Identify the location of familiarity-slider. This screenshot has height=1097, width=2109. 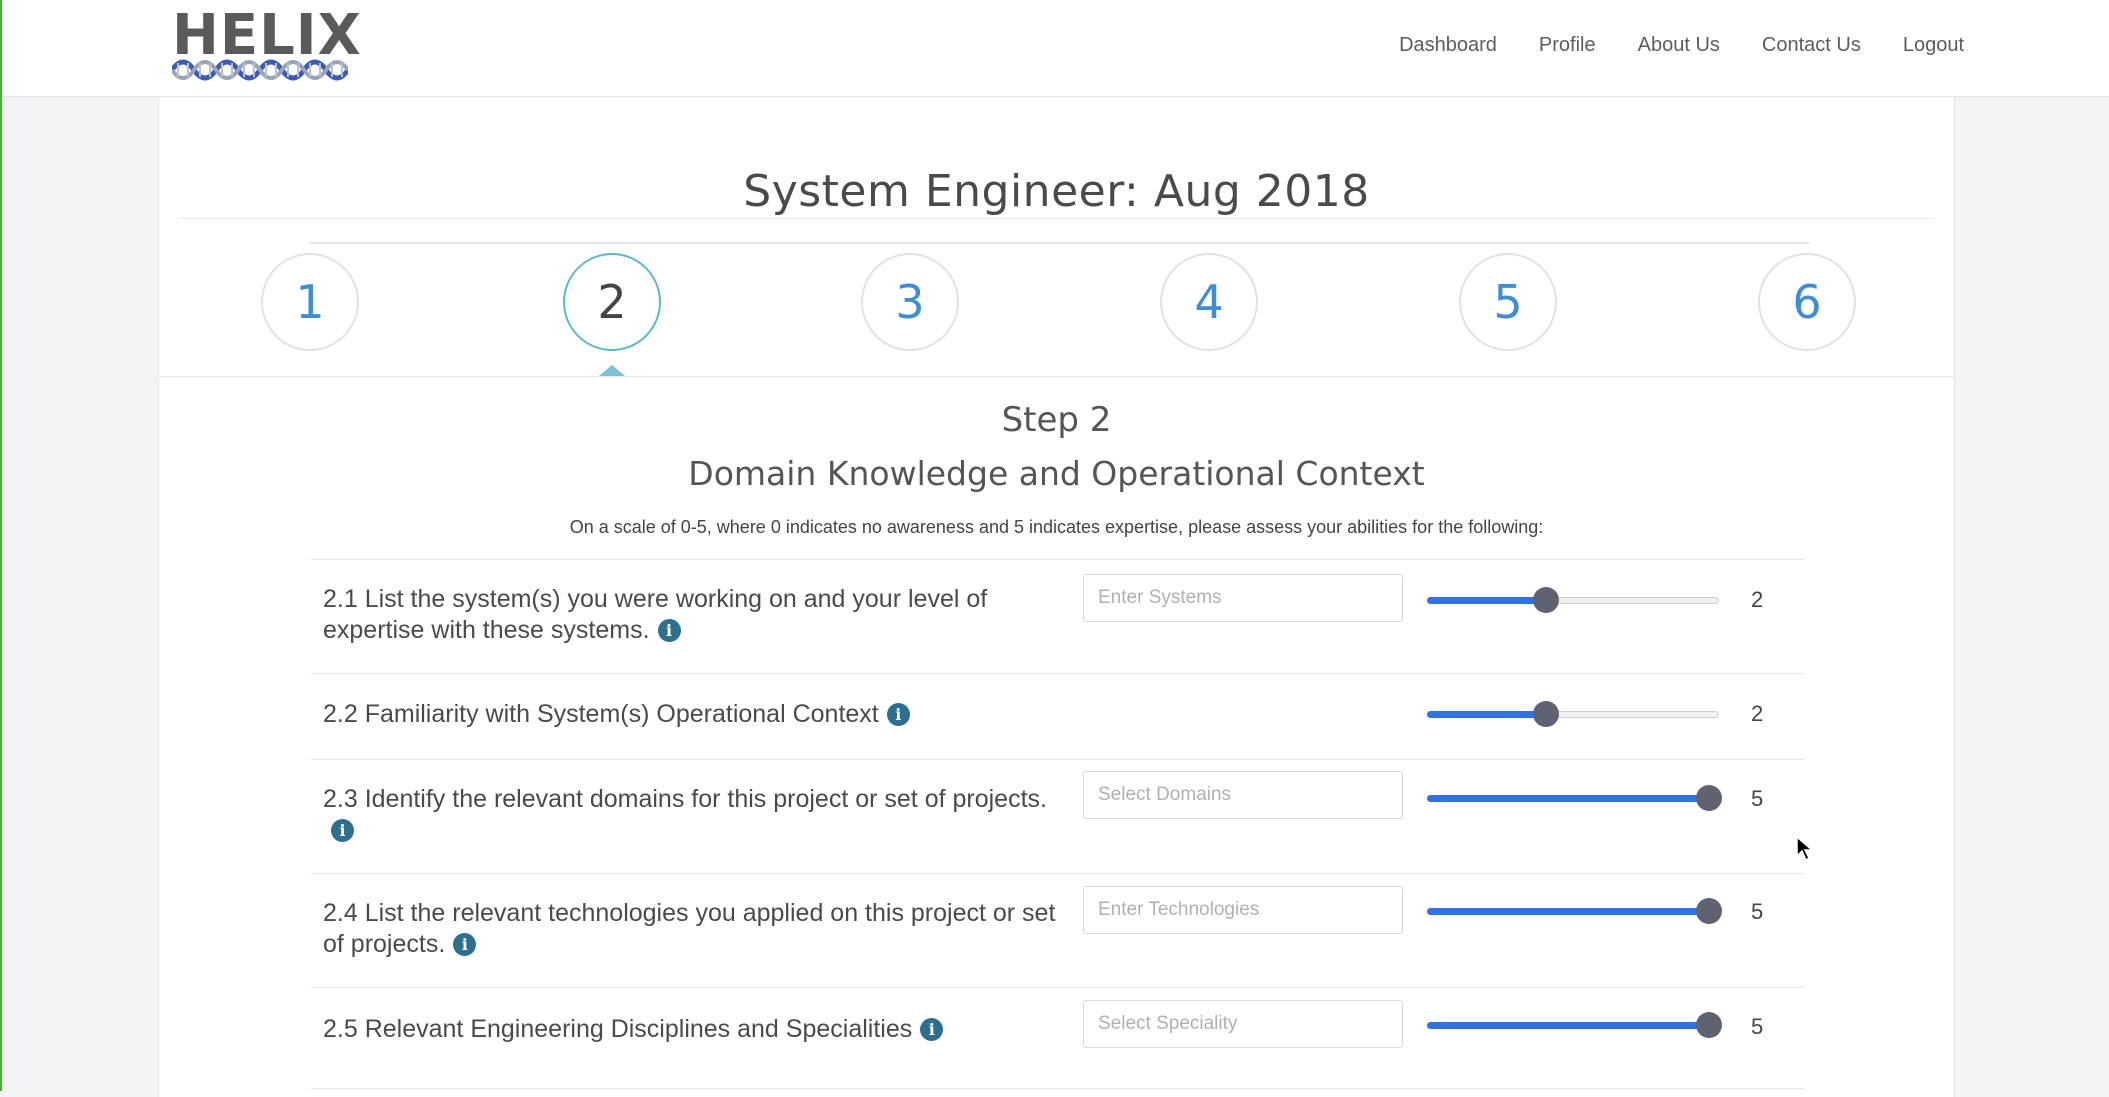
(1573, 714).